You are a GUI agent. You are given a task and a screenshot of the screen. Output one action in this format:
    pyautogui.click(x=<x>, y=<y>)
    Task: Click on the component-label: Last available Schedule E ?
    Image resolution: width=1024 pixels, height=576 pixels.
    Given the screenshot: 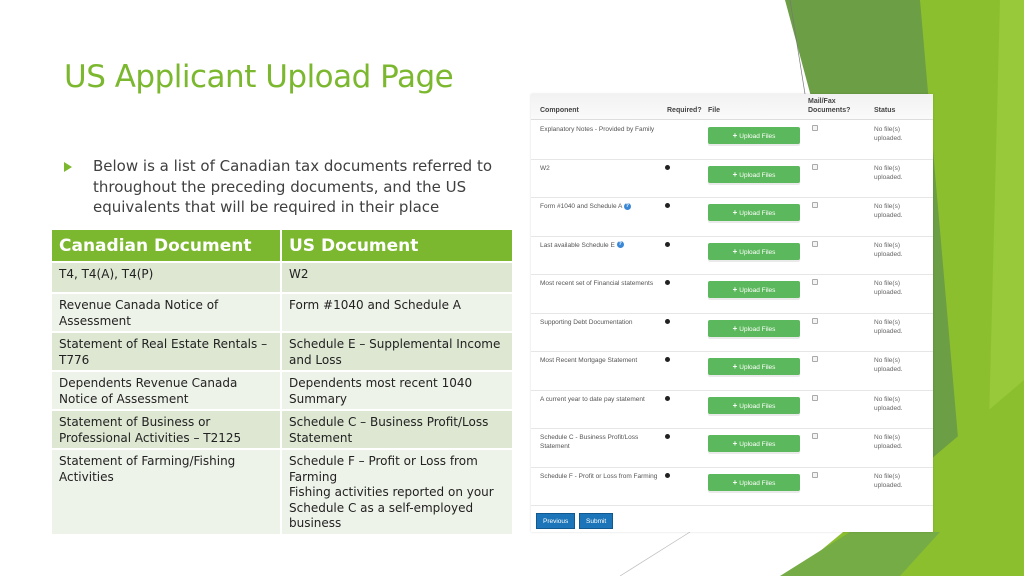 What is the action you would take?
    pyautogui.click(x=602, y=245)
    